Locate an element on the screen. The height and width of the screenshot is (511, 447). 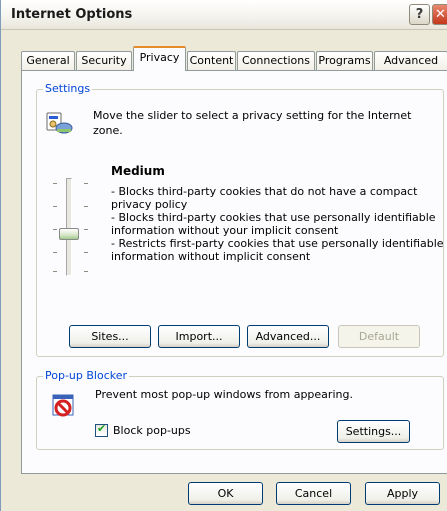
privacy-settings-icon is located at coordinates (59, 123).